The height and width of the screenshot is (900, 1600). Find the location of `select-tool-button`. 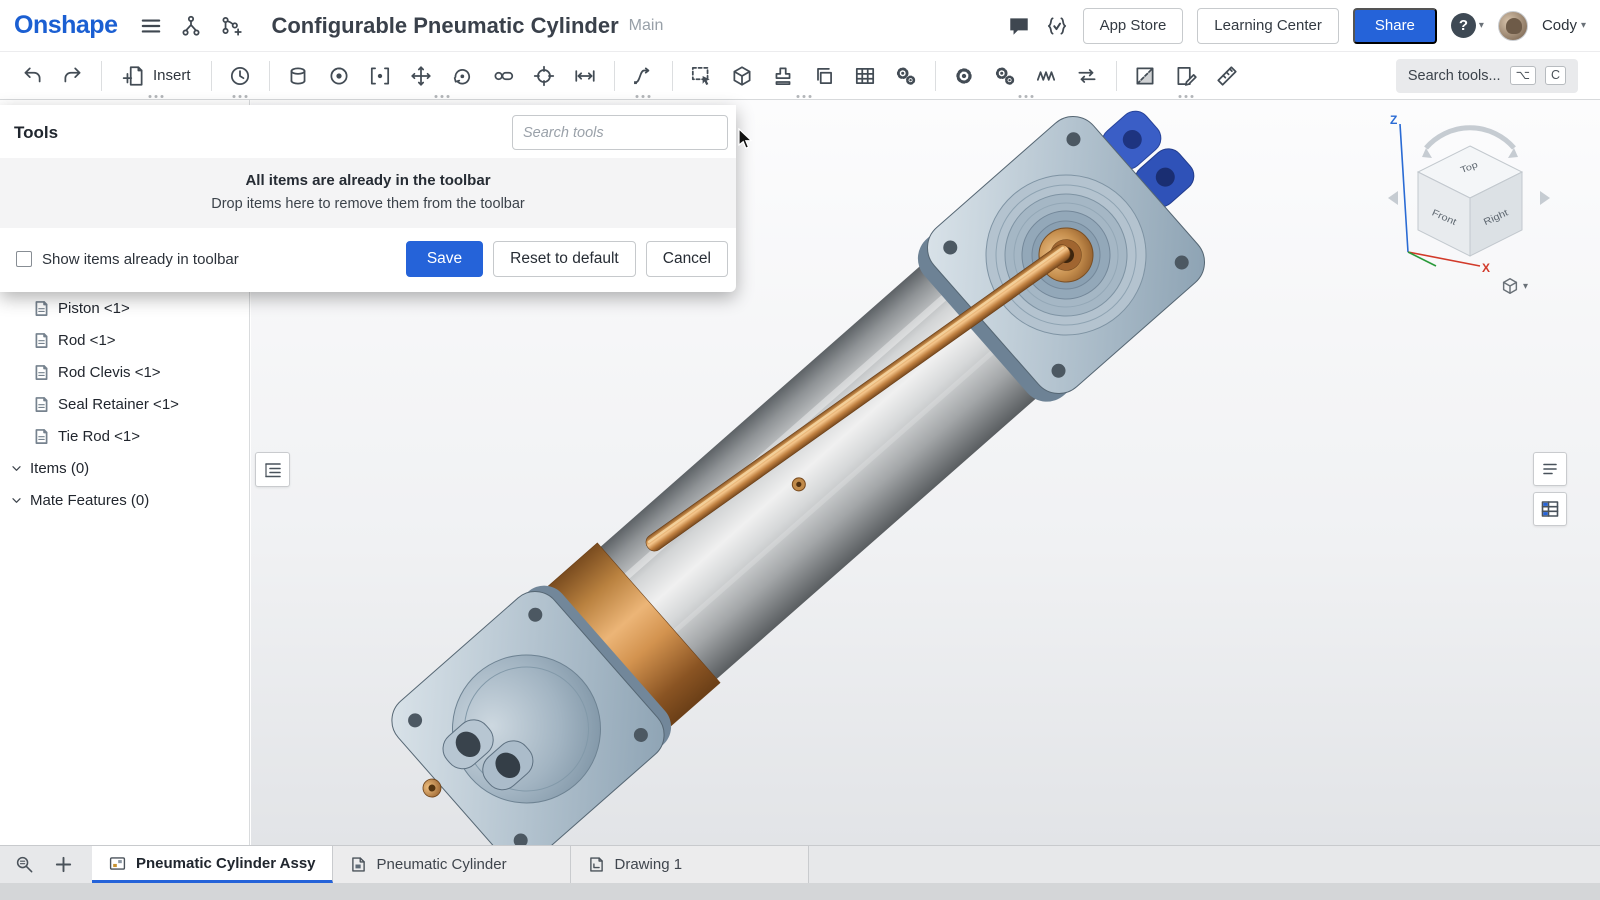

select-tool-button is located at coordinates (701, 76).